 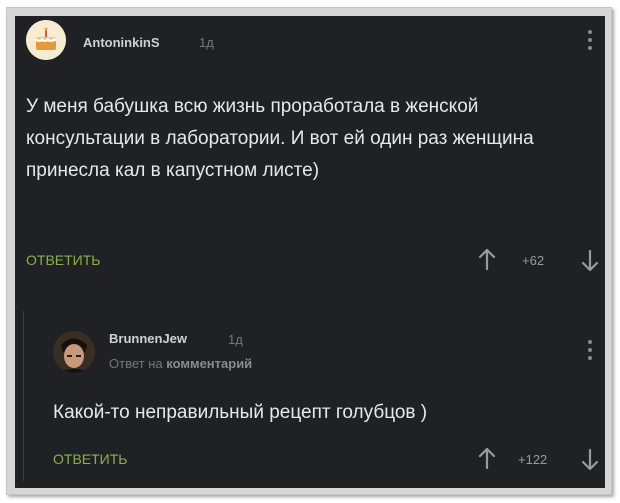 I want to click on reply-score: +122, so click(x=533, y=459).